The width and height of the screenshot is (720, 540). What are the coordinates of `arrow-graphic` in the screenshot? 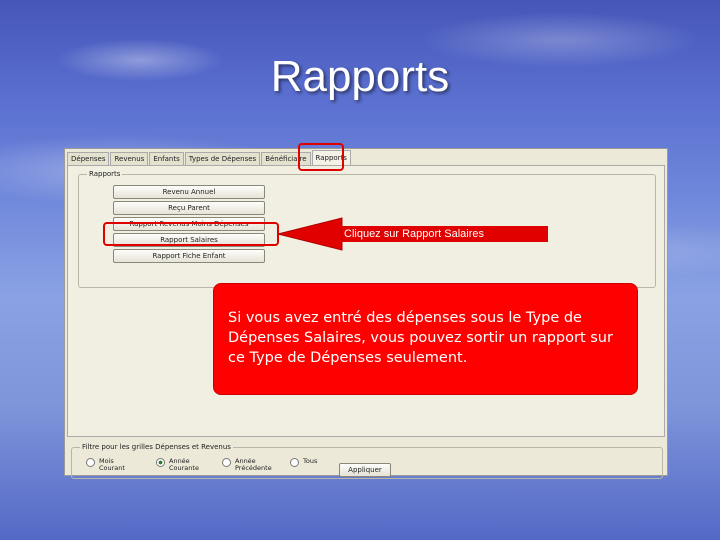 It's located at (310, 234).